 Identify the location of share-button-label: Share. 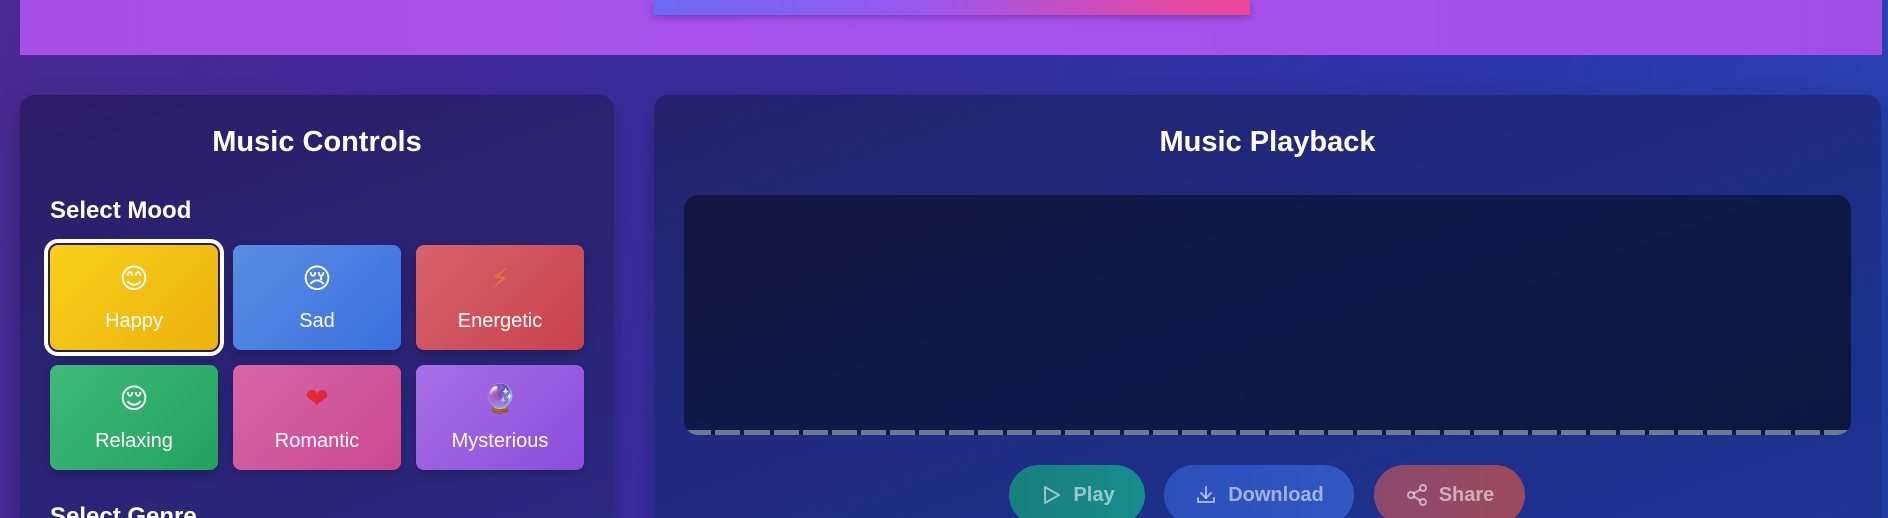
(1466, 494).